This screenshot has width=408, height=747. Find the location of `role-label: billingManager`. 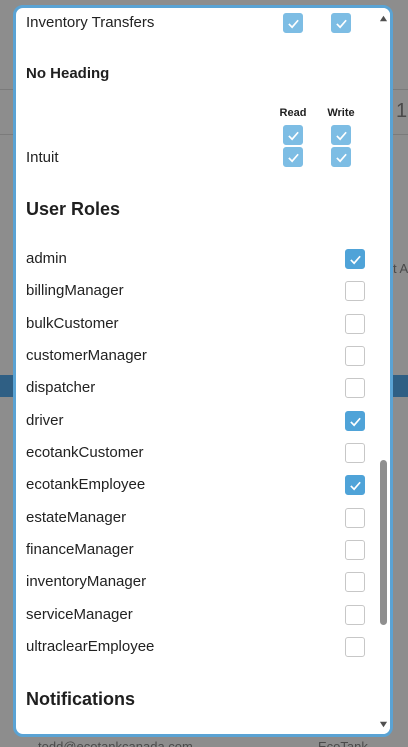

role-label: billingManager is located at coordinates (75, 290).